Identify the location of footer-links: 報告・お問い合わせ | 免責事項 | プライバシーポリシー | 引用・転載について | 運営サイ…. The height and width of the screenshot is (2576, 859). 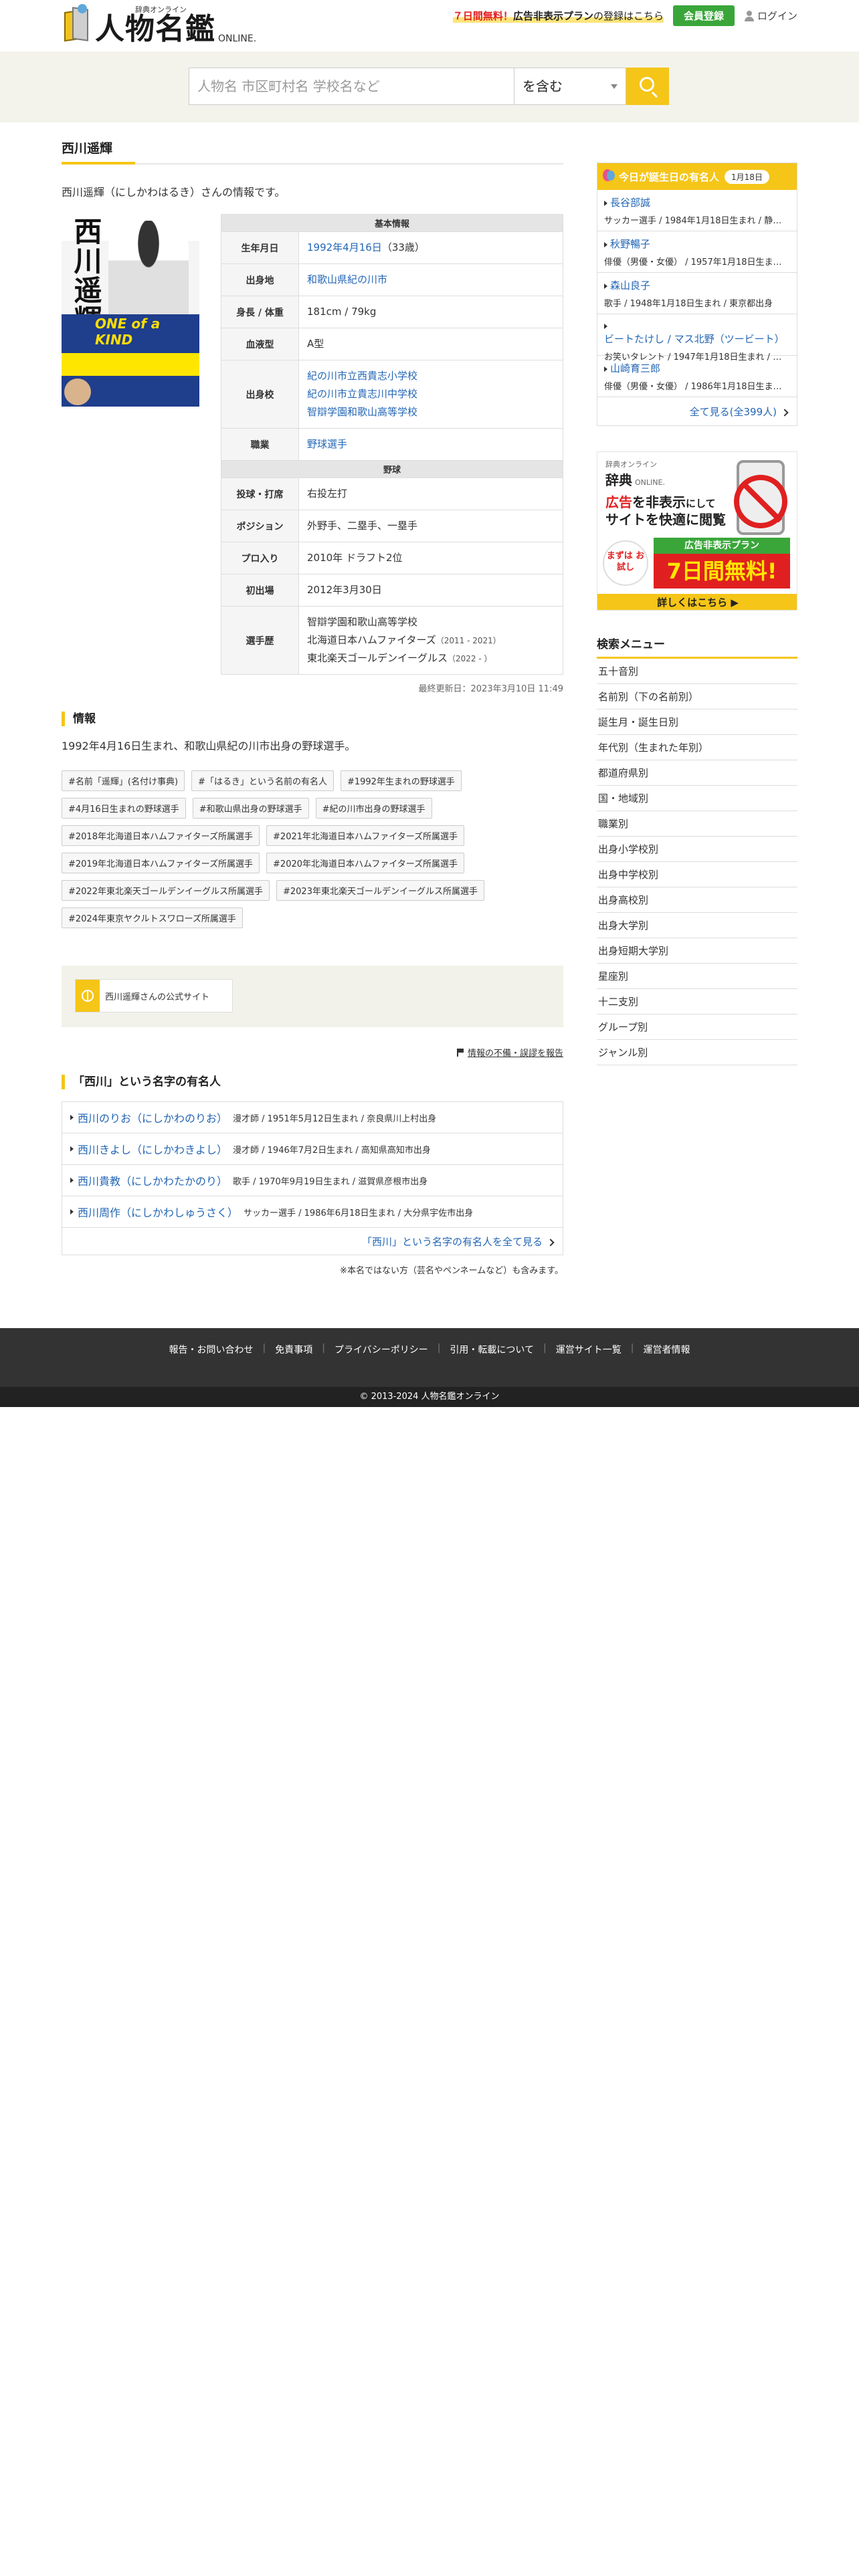
(429, 1349).